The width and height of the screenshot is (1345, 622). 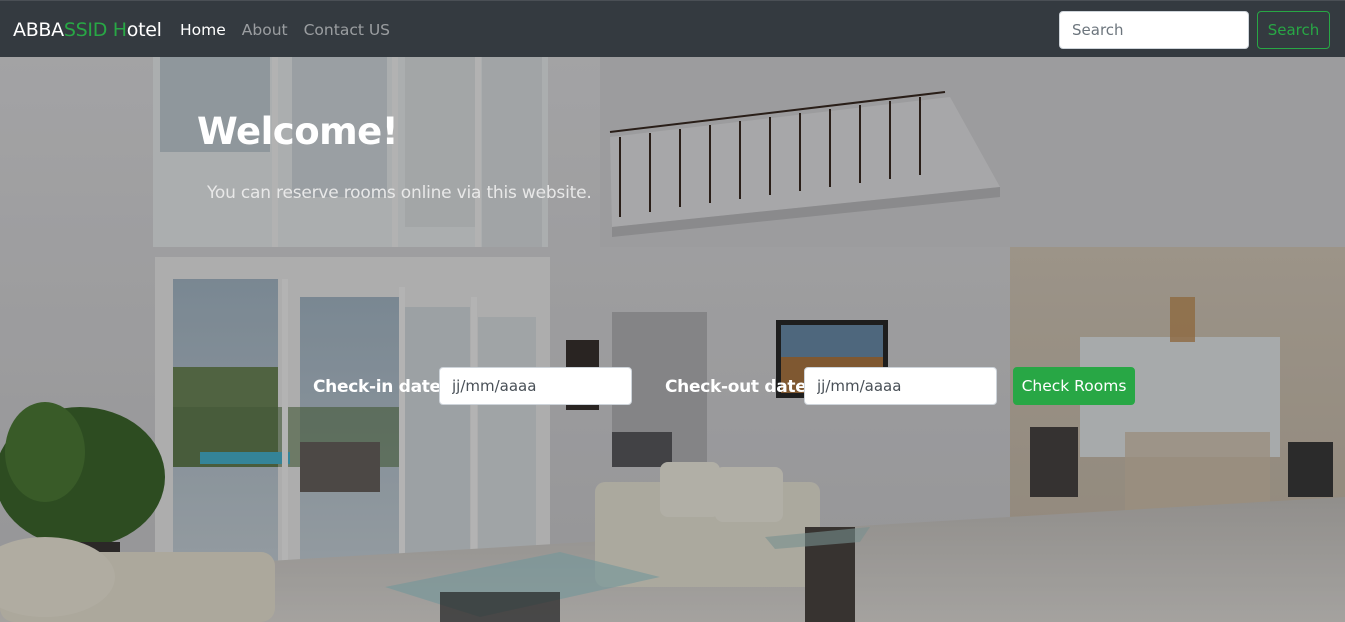 I want to click on checkin-label: Check-in date, so click(x=377, y=387).